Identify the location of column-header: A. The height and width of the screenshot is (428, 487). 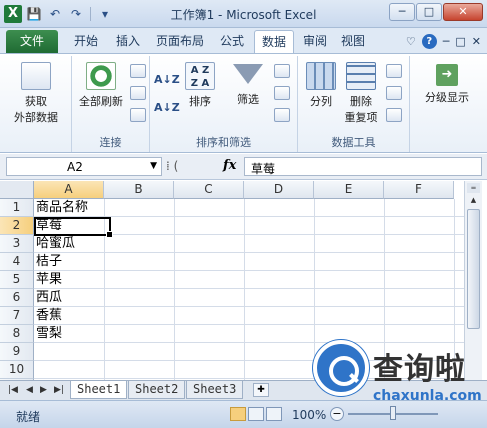
(69, 190).